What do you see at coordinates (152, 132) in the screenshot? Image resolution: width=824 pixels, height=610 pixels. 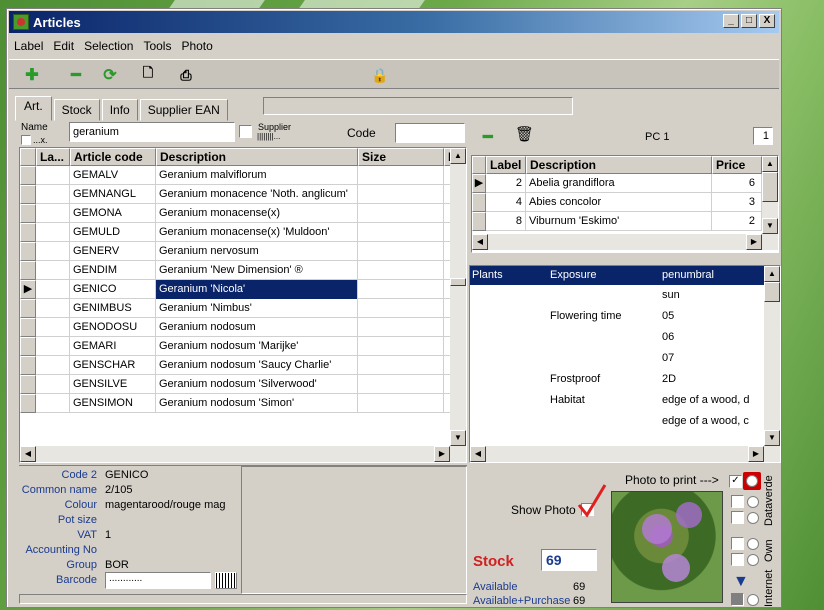 I see `name-search-input` at bounding box center [152, 132].